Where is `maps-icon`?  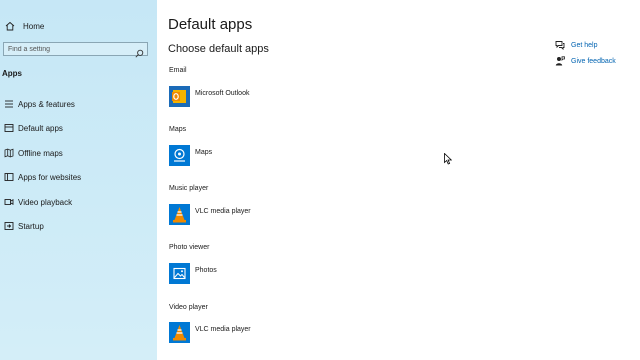 maps-icon is located at coordinates (179, 155).